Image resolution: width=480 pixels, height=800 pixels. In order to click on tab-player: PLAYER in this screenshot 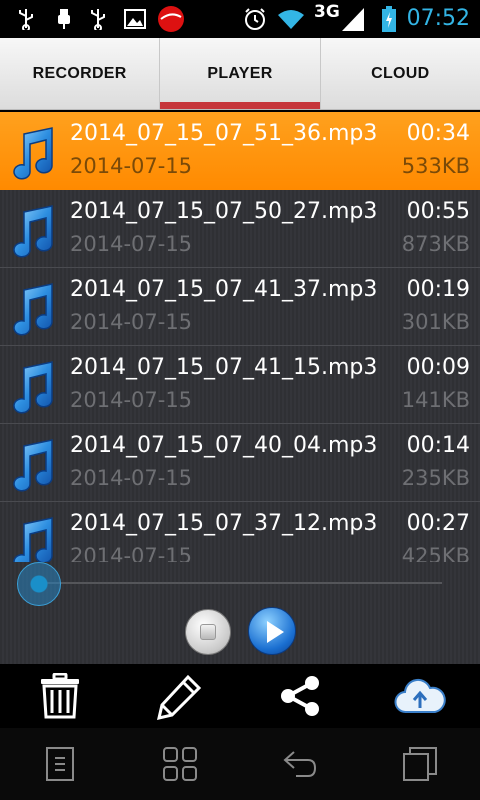, I will do `click(239, 73)`.